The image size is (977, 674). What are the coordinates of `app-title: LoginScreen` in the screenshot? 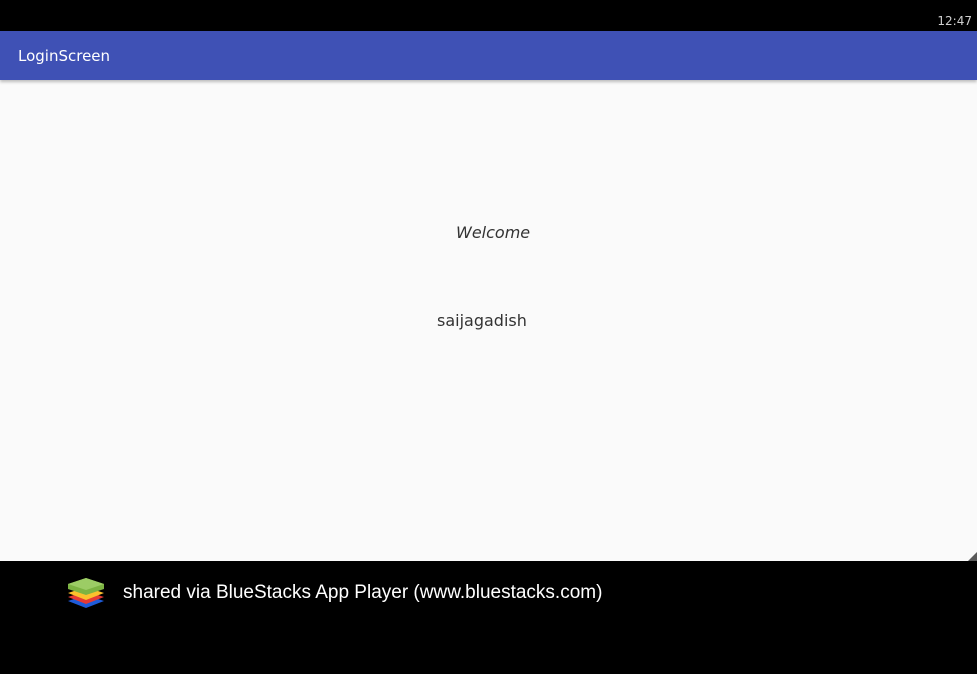 It's located at (64, 56).